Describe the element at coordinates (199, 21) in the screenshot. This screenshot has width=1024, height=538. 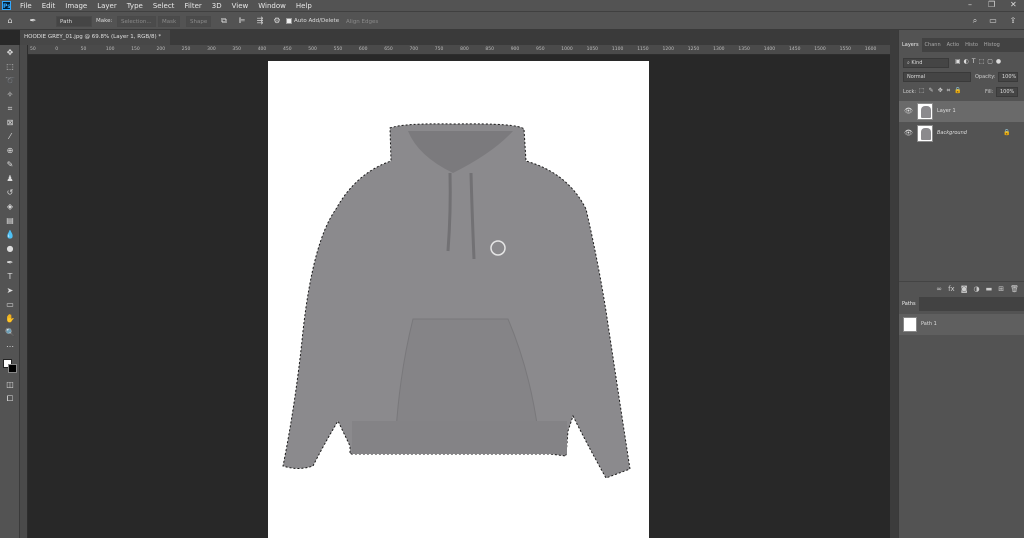
I see `make-shape-button: Shape` at that location.